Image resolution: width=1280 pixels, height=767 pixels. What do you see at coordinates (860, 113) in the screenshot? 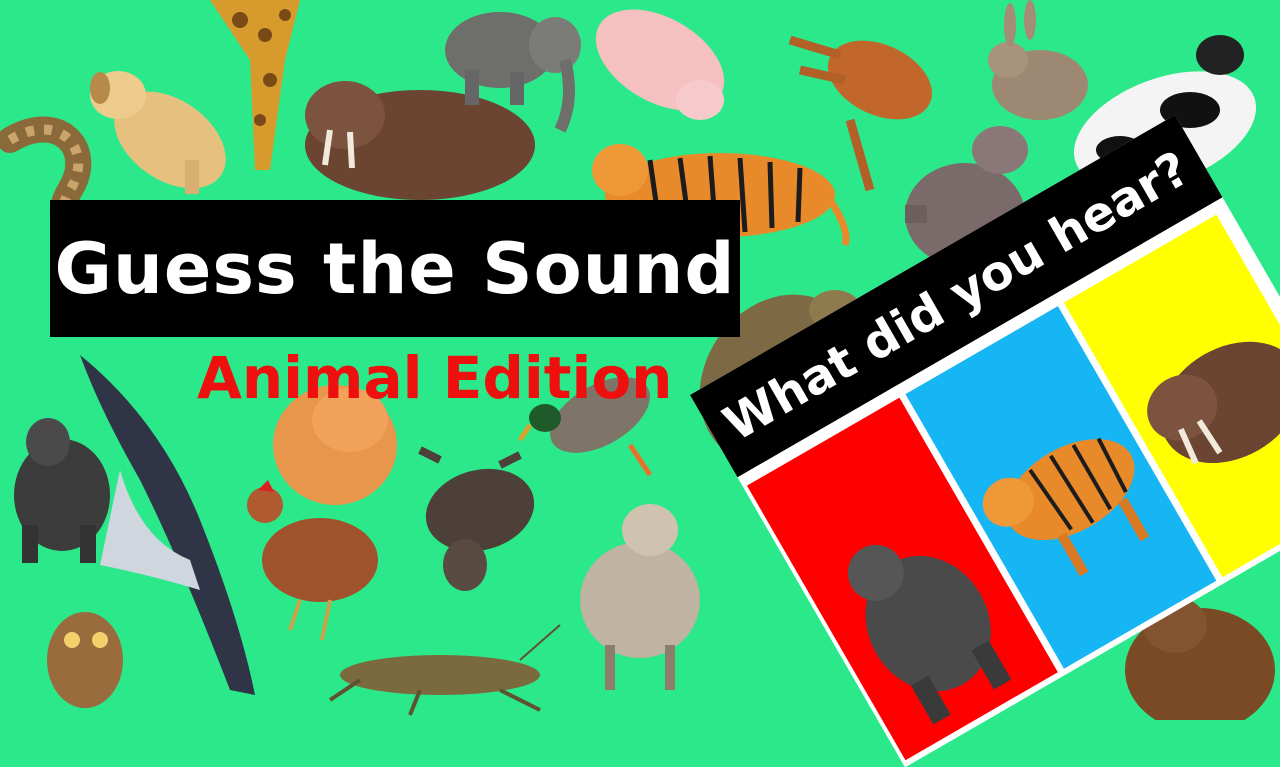
I see `deer-illustration` at bounding box center [860, 113].